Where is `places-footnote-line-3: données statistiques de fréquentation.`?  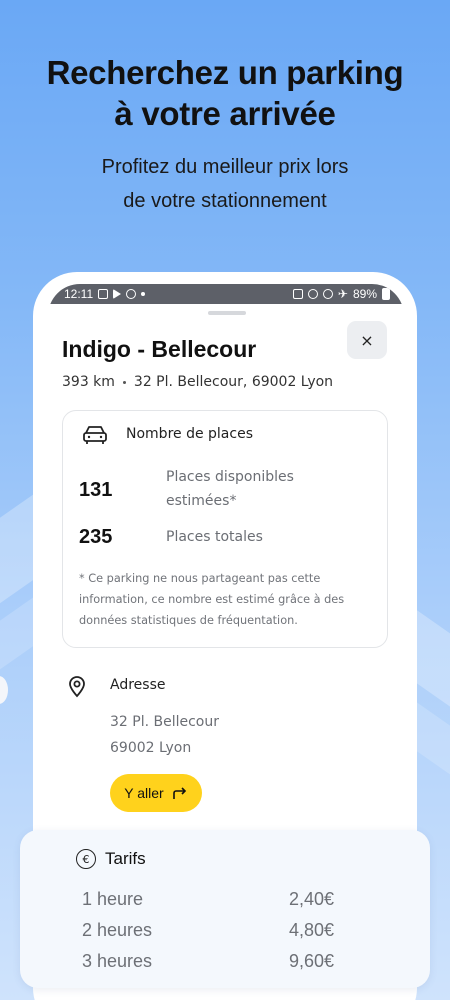 places-footnote-line-3: données statistiques de fréquentation. is located at coordinates (188, 620).